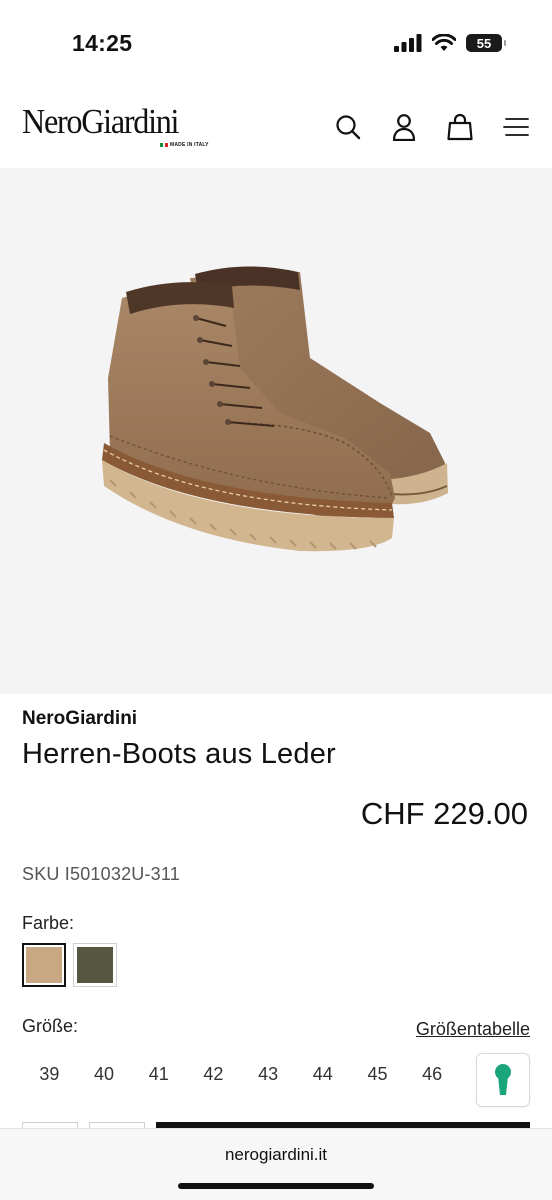 The width and height of the screenshot is (552, 1200). What do you see at coordinates (377, 1074) in the screenshot?
I see `size-option-45: 45` at bounding box center [377, 1074].